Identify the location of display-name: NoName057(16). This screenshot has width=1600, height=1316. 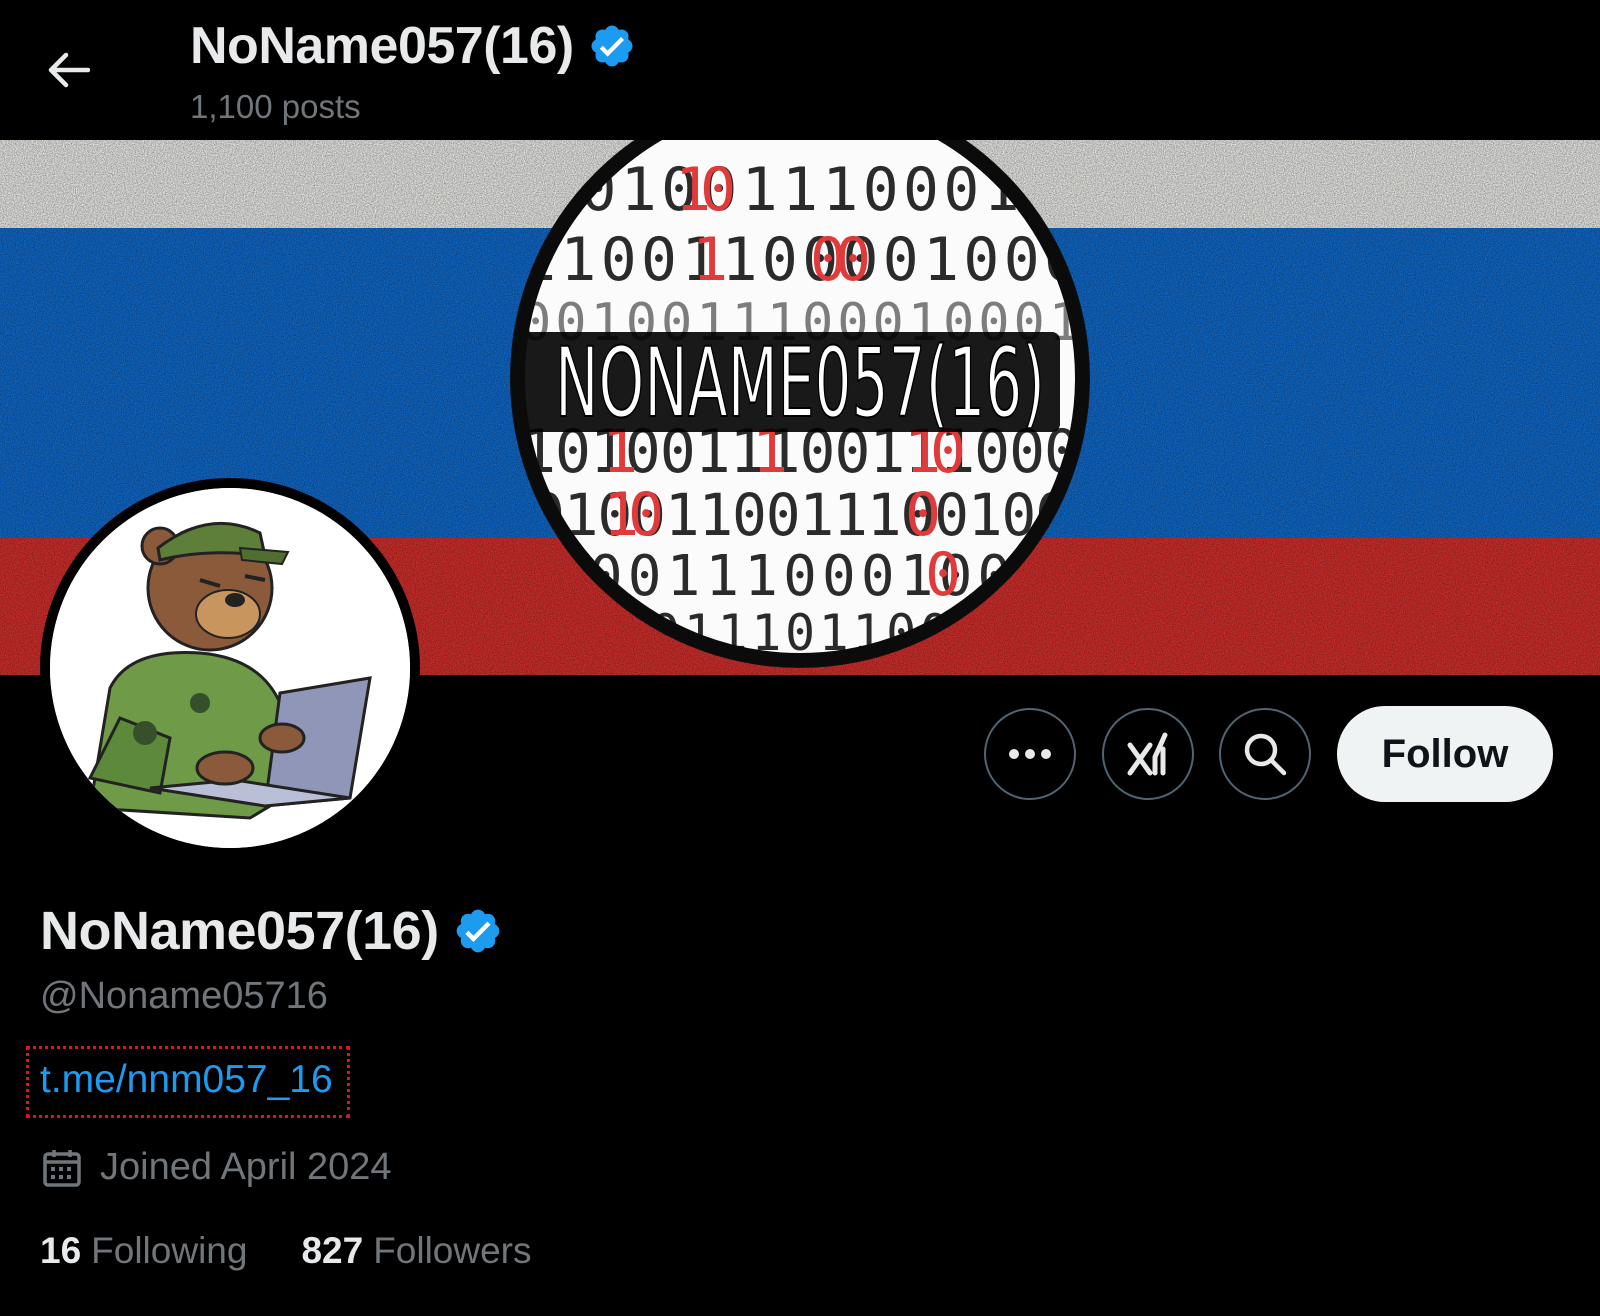
(271, 931).